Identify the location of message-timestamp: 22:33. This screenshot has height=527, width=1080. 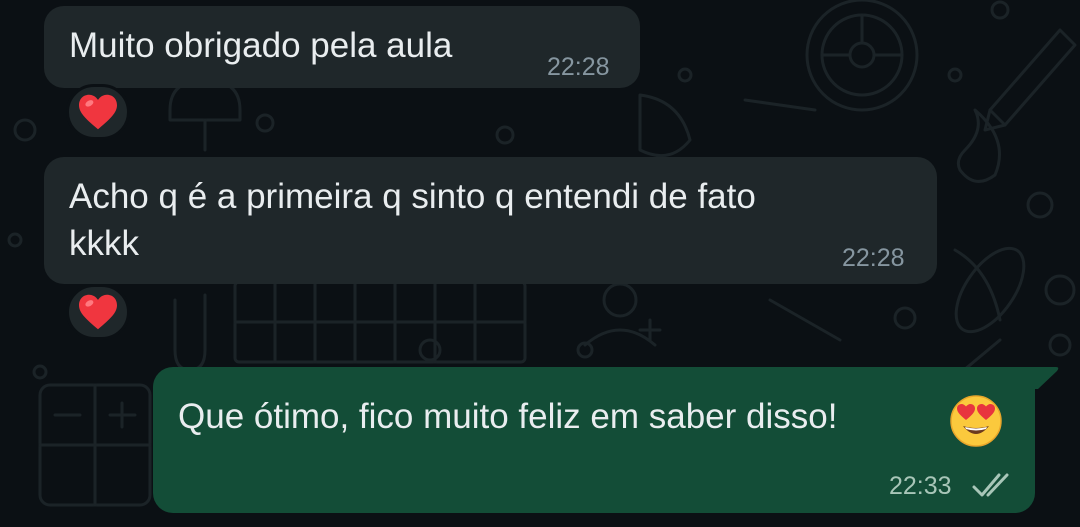
(920, 486).